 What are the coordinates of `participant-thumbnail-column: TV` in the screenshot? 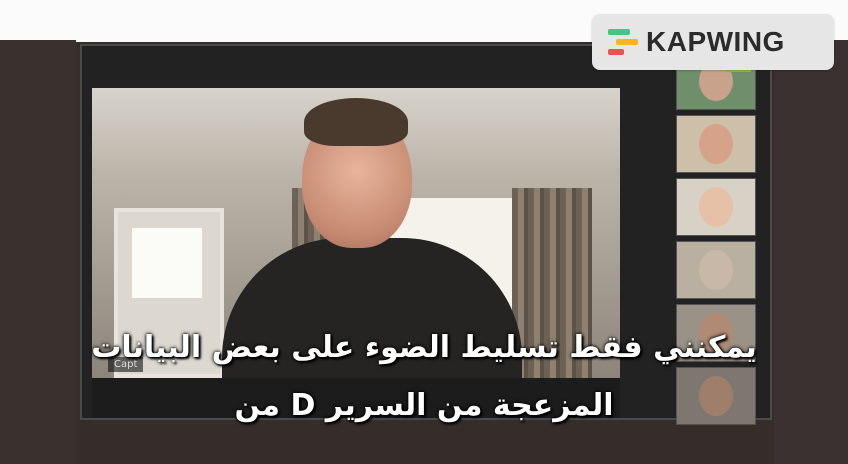 It's located at (718, 241).